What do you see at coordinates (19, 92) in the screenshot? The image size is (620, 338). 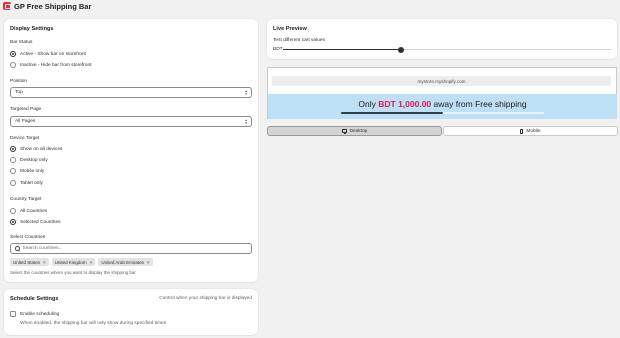 I see `position-value: Top` at bounding box center [19, 92].